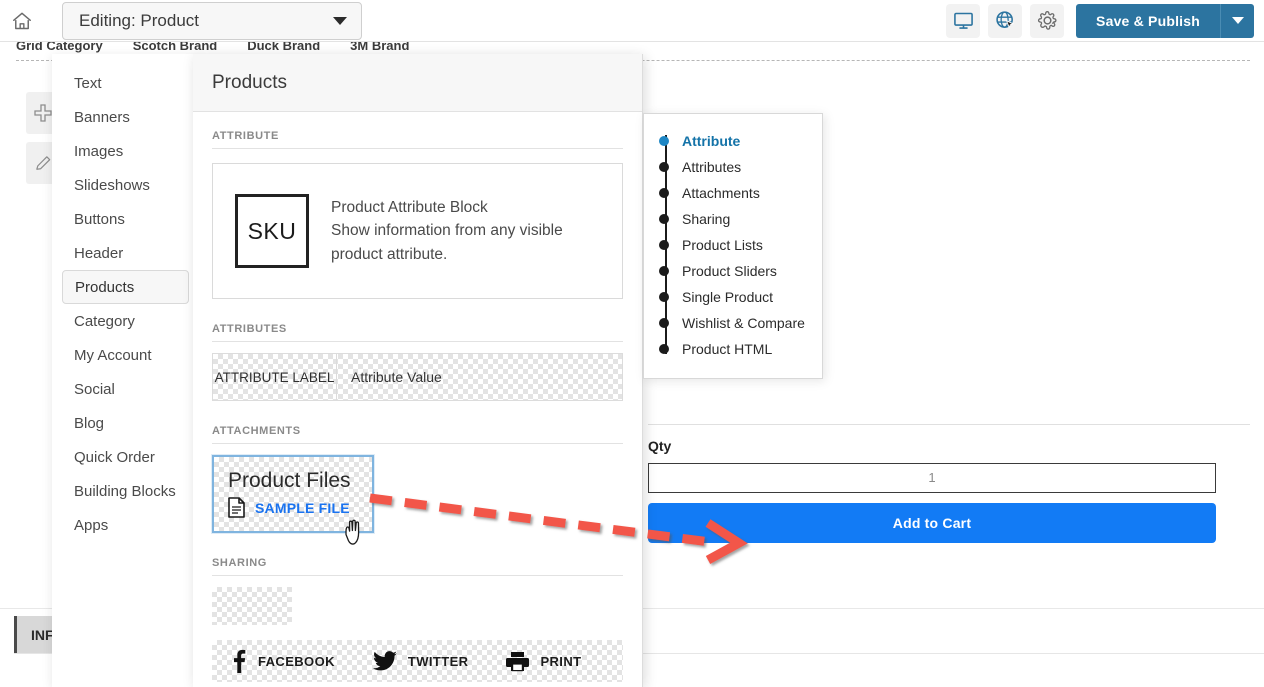 This screenshot has width=1264, height=687. What do you see at coordinates (949, 424) in the screenshot?
I see `section-divider` at bounding box center [949, 424].